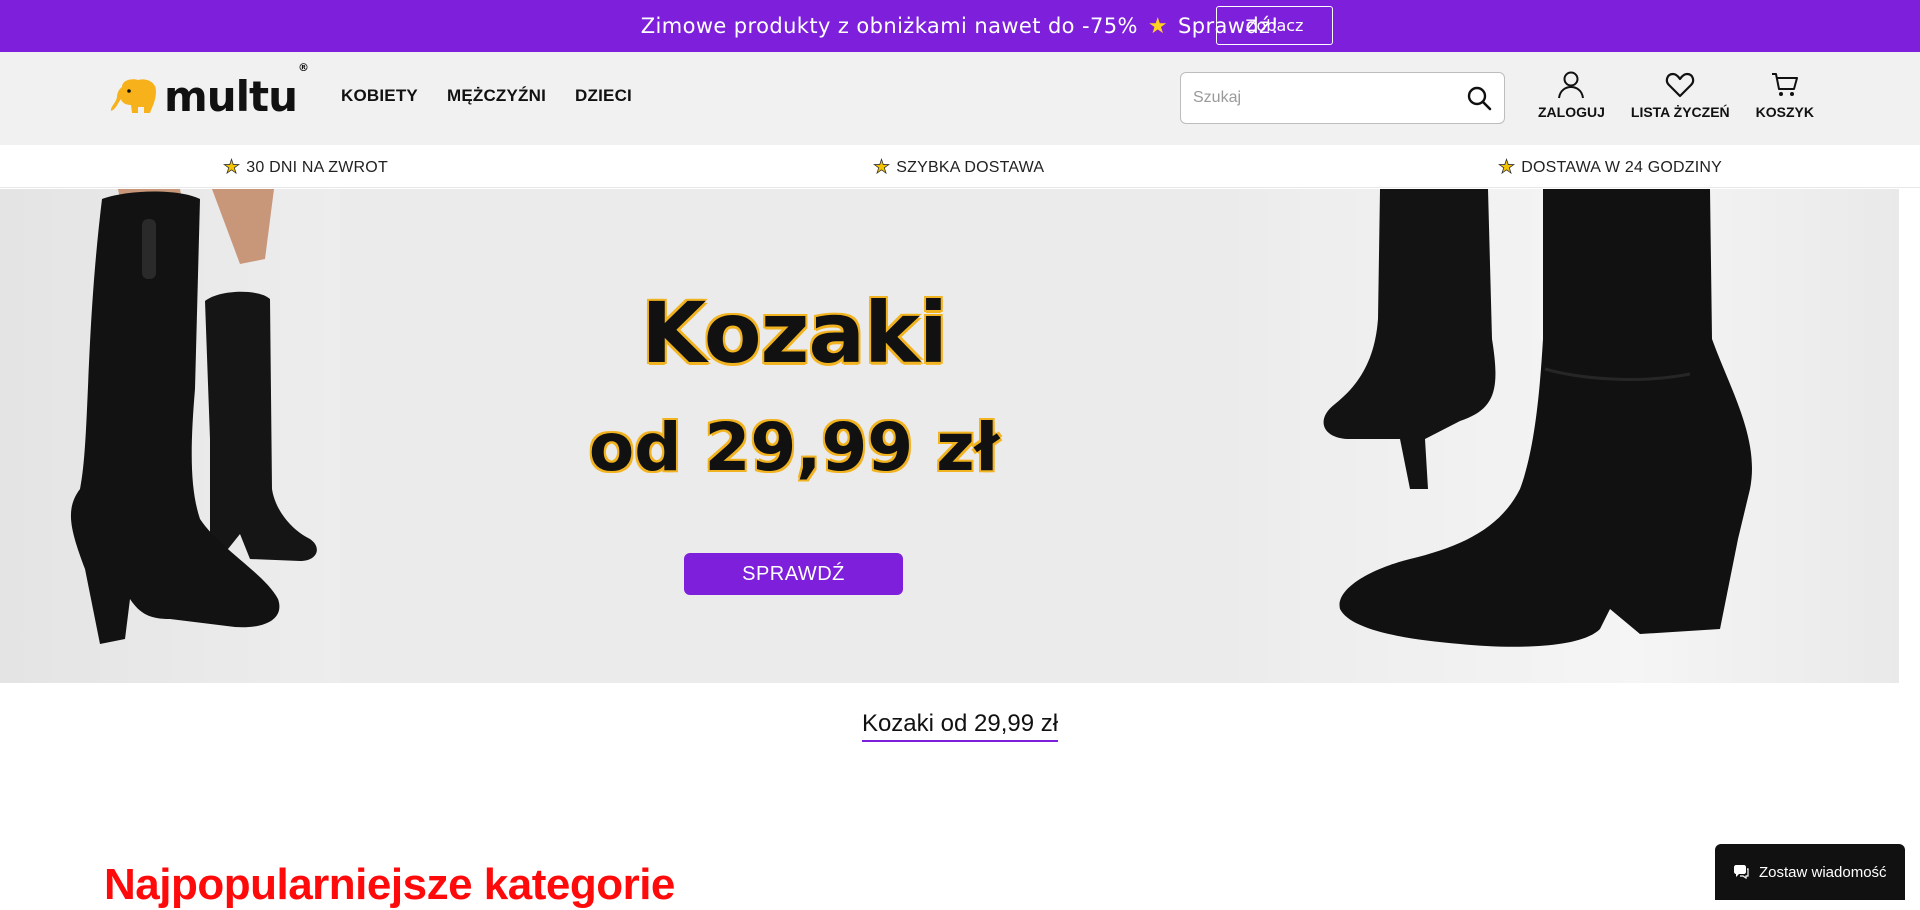 The height and width of the screenshot is (910, 1920). I want to click on promo-see-button: Zobacz, so click(1274, 25).